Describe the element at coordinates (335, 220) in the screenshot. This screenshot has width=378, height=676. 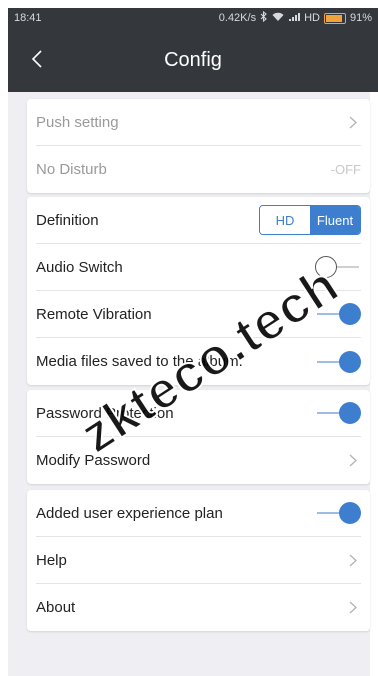
I see `definition-option-fluent: Fluent` at that location.